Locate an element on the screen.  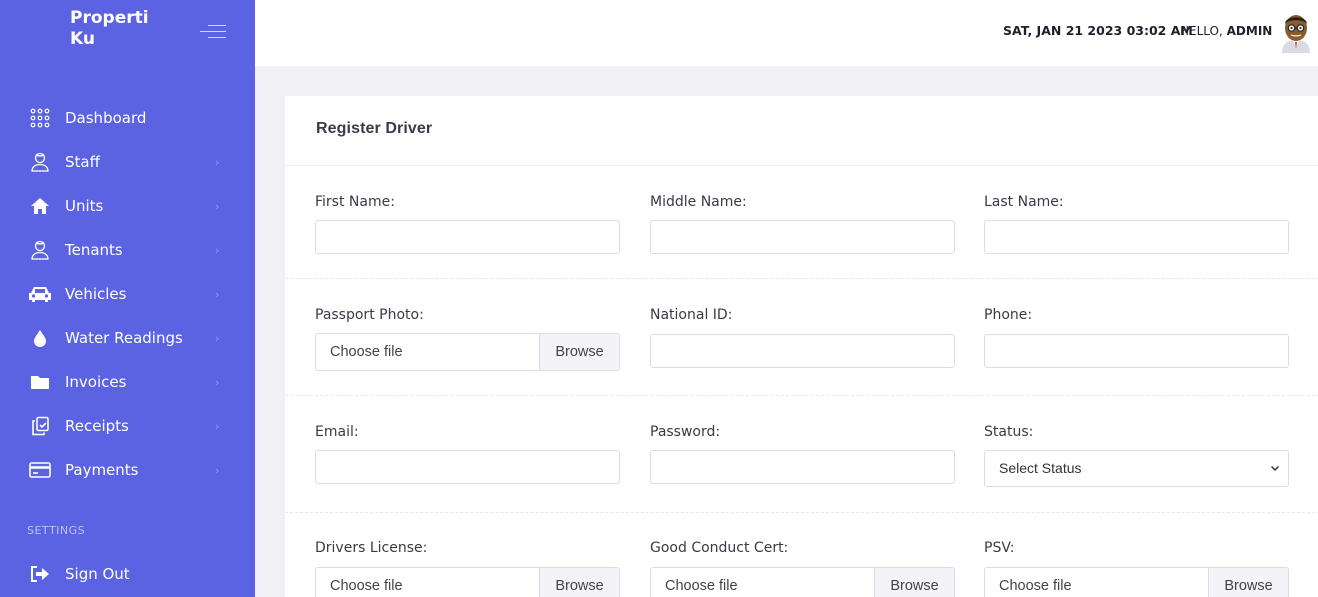
national-id-input is located at coordinates (802, 351).